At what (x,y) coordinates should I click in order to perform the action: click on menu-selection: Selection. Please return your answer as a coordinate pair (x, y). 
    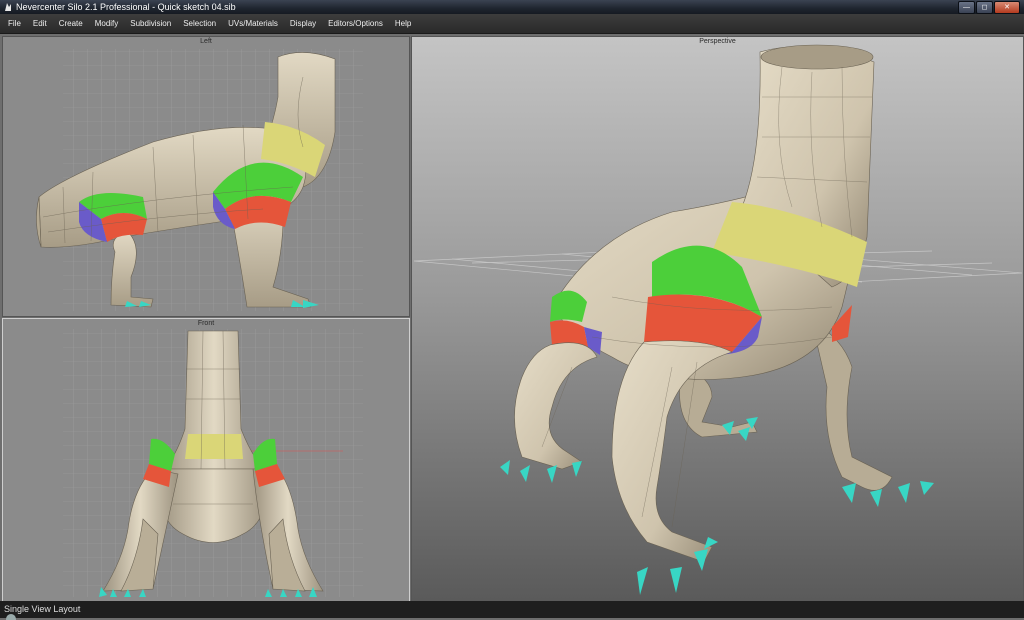
    Looking at the image, I should click on (199, 23).